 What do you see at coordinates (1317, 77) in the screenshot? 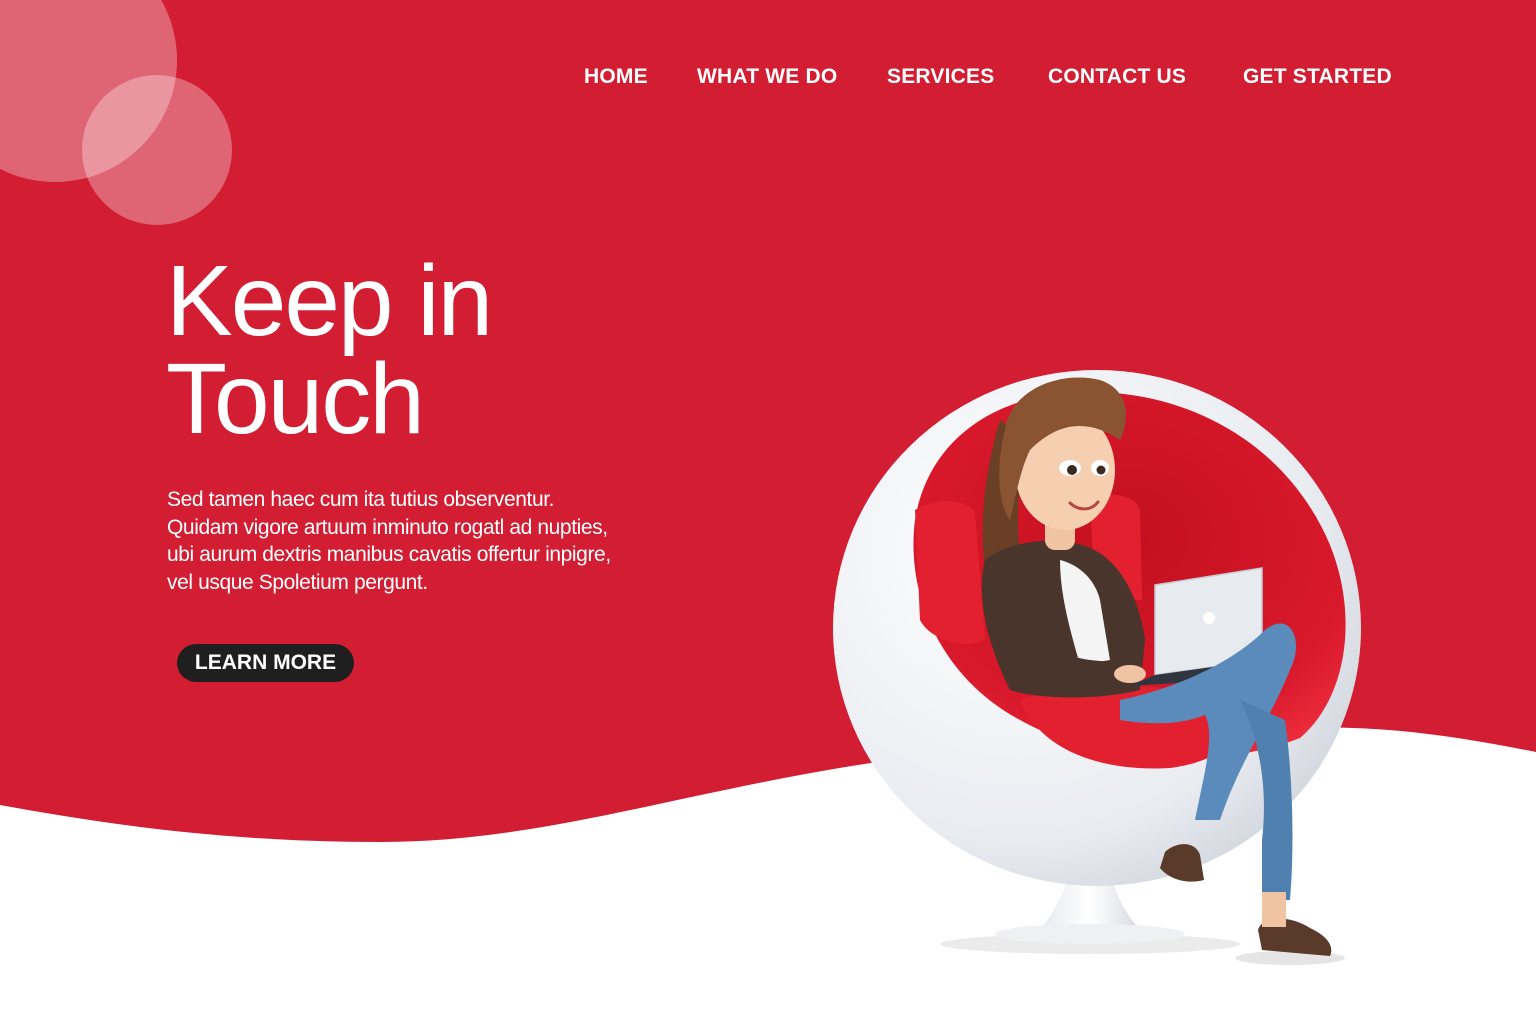
I see `nav-link-get-started: GET STARTED` at bounding box center [1317, 77].